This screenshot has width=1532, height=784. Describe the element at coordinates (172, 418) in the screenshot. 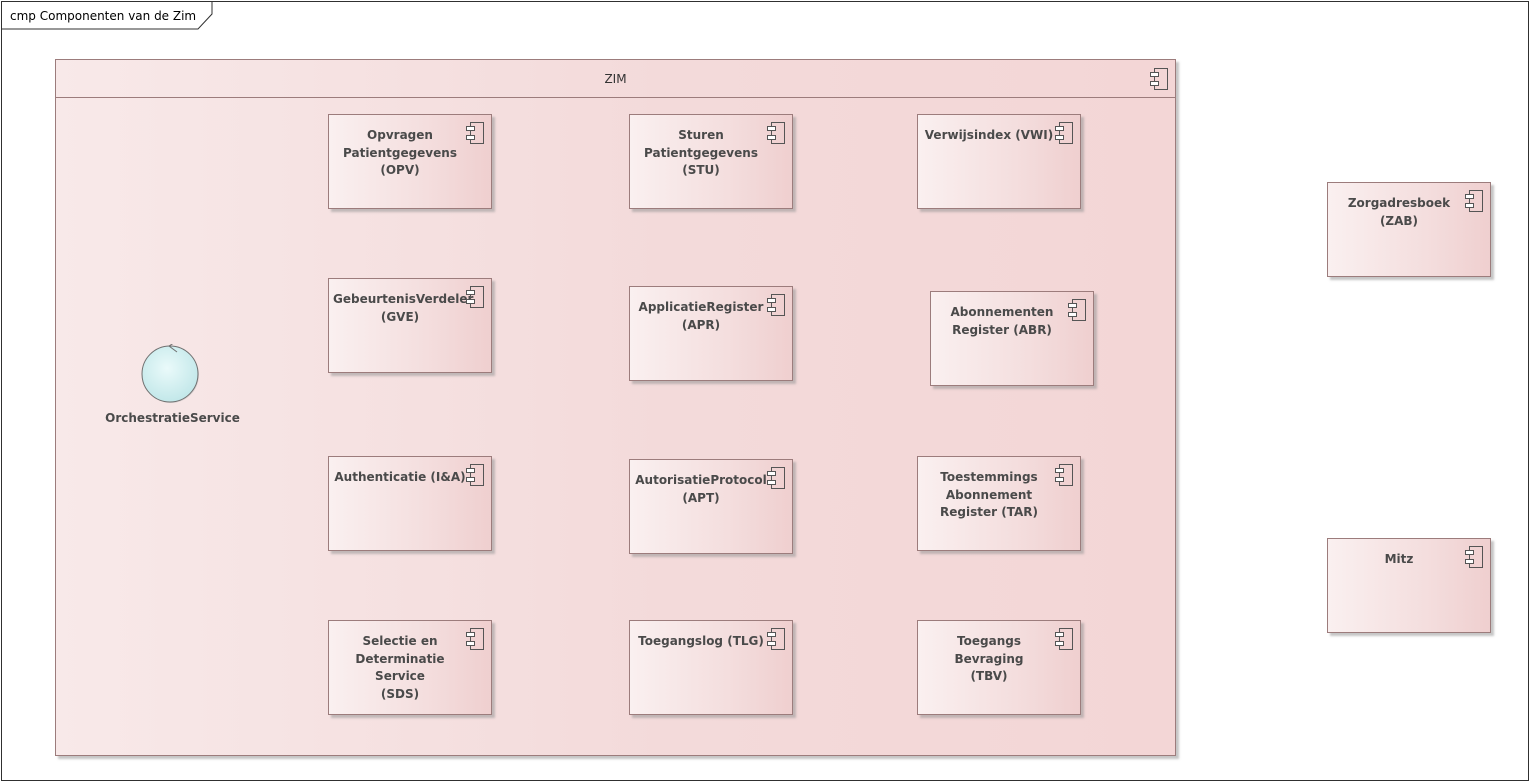

I see `orchestration-label: OrchestratieService` at that location.